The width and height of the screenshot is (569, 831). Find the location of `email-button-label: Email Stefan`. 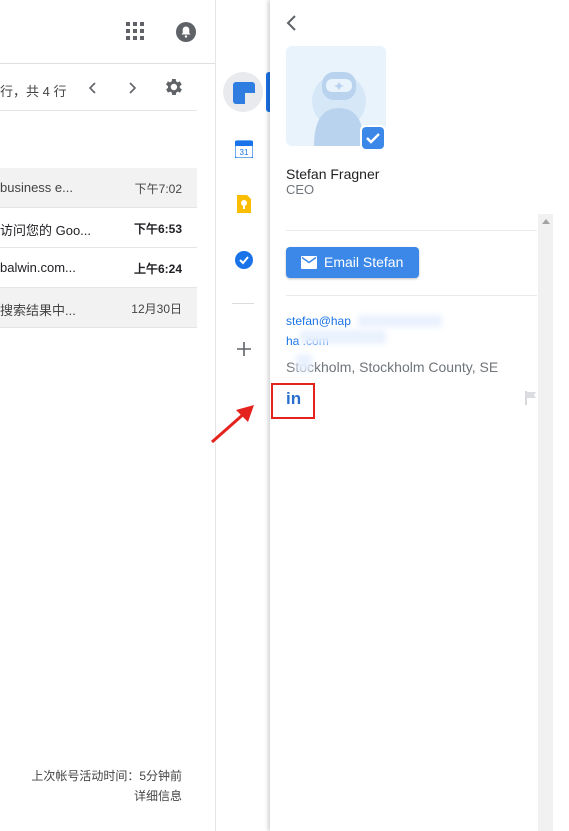

email-button-label: Email Stefan is located at coordinates (364, 262).